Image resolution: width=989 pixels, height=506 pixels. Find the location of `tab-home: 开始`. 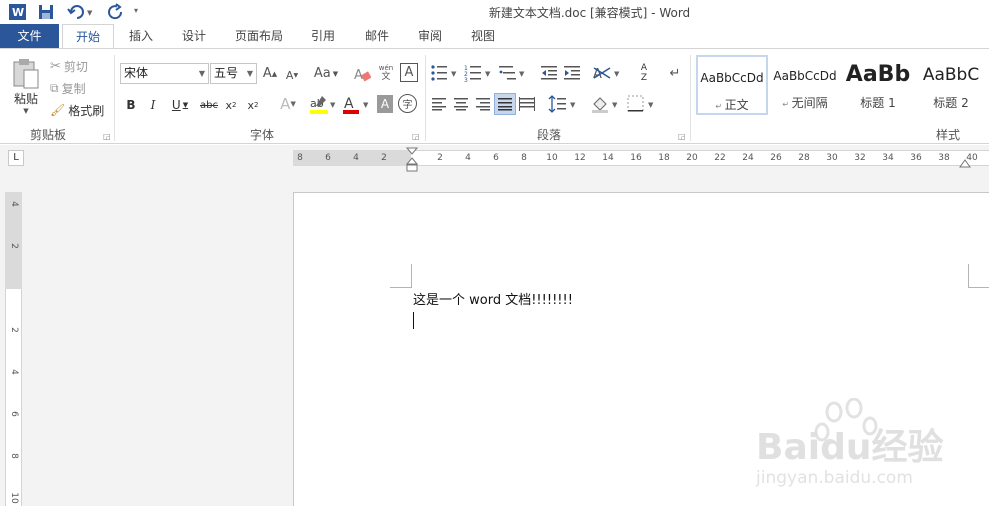

tab-home: 开始 is located at coordinates (88, 37).